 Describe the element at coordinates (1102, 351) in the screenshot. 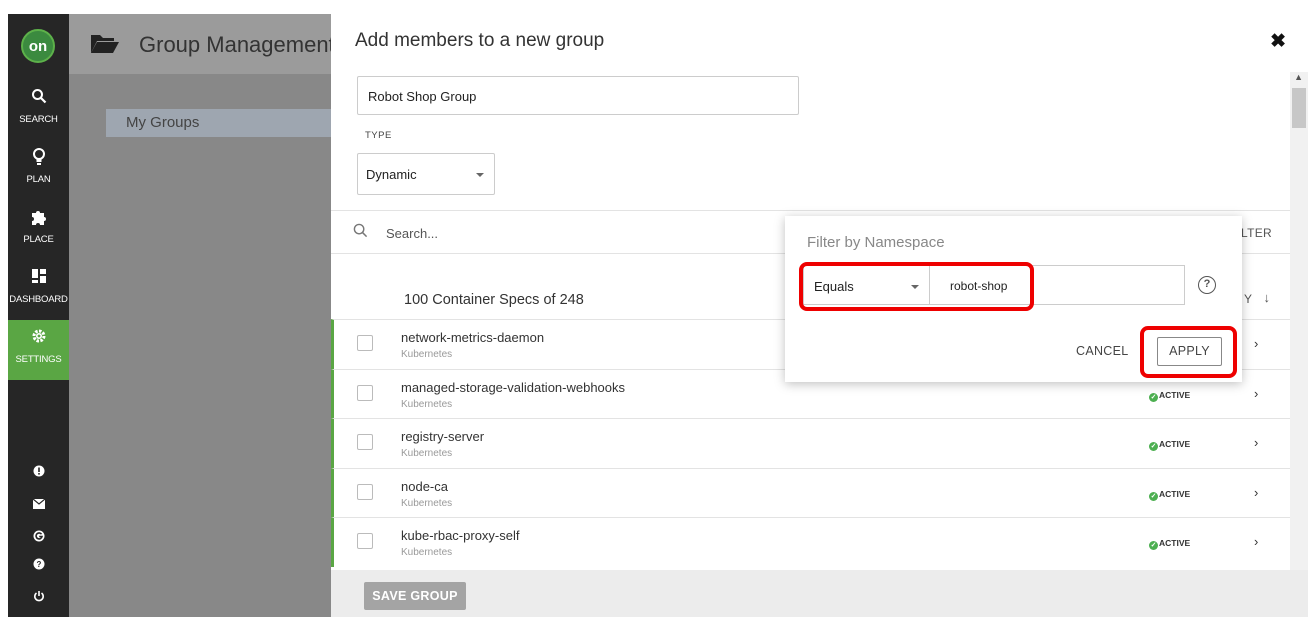

I see `cancel-button: CANCEL` at that location.